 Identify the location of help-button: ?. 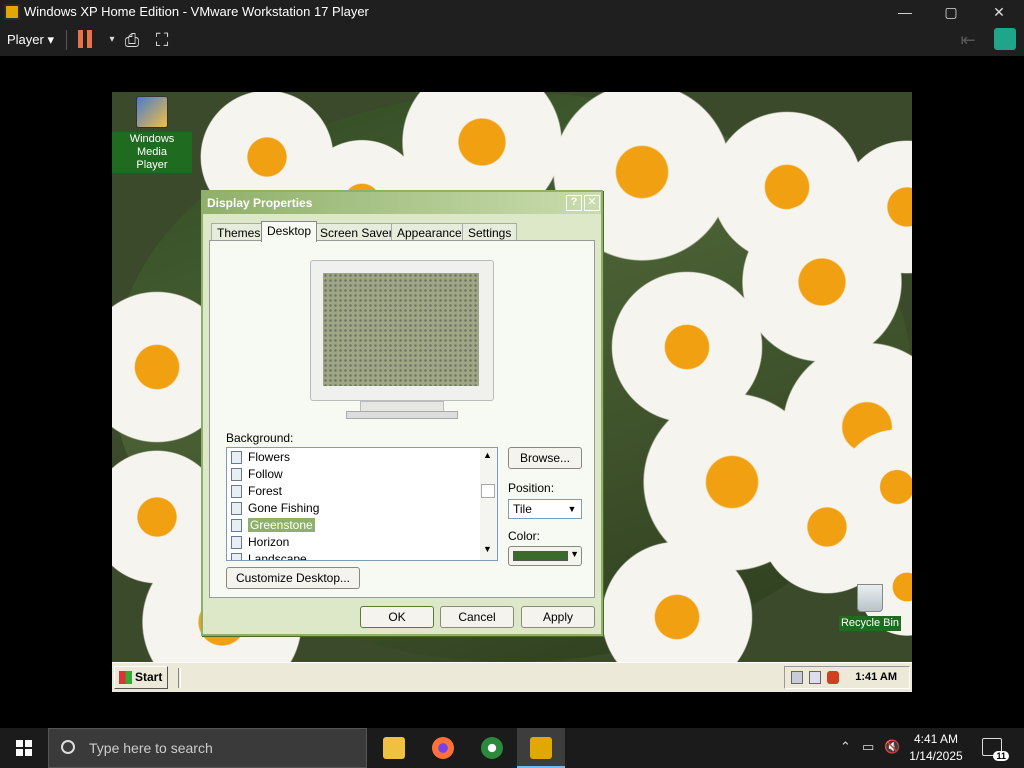
(574, 203).